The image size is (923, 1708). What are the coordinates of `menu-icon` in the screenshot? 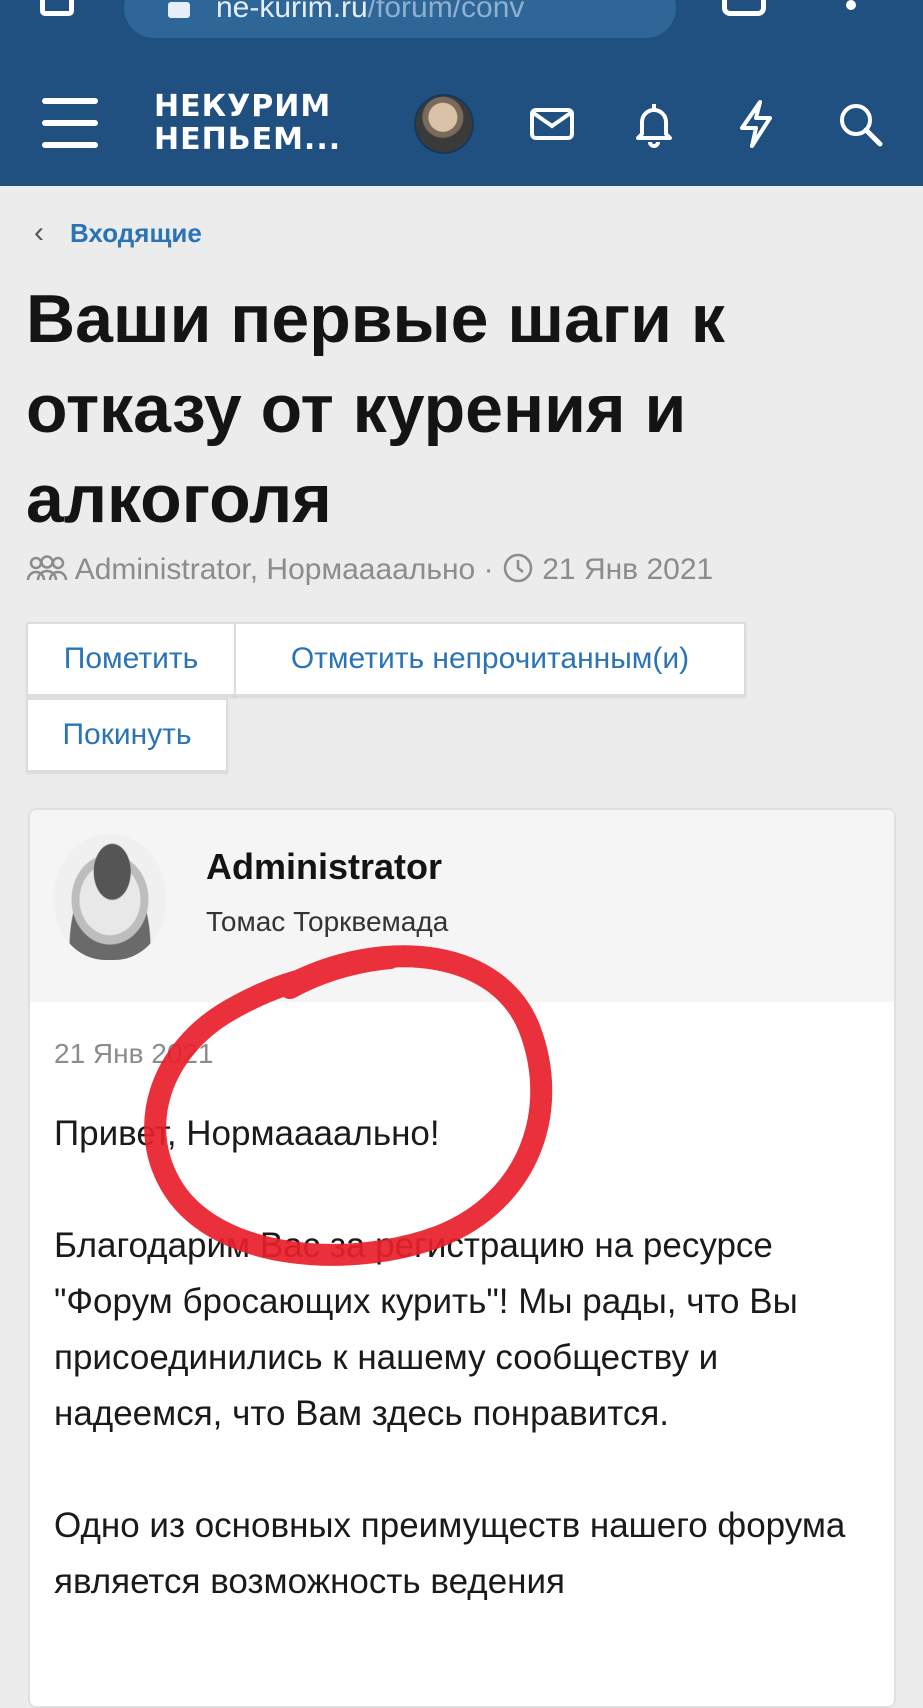 It's located at (70, 123).